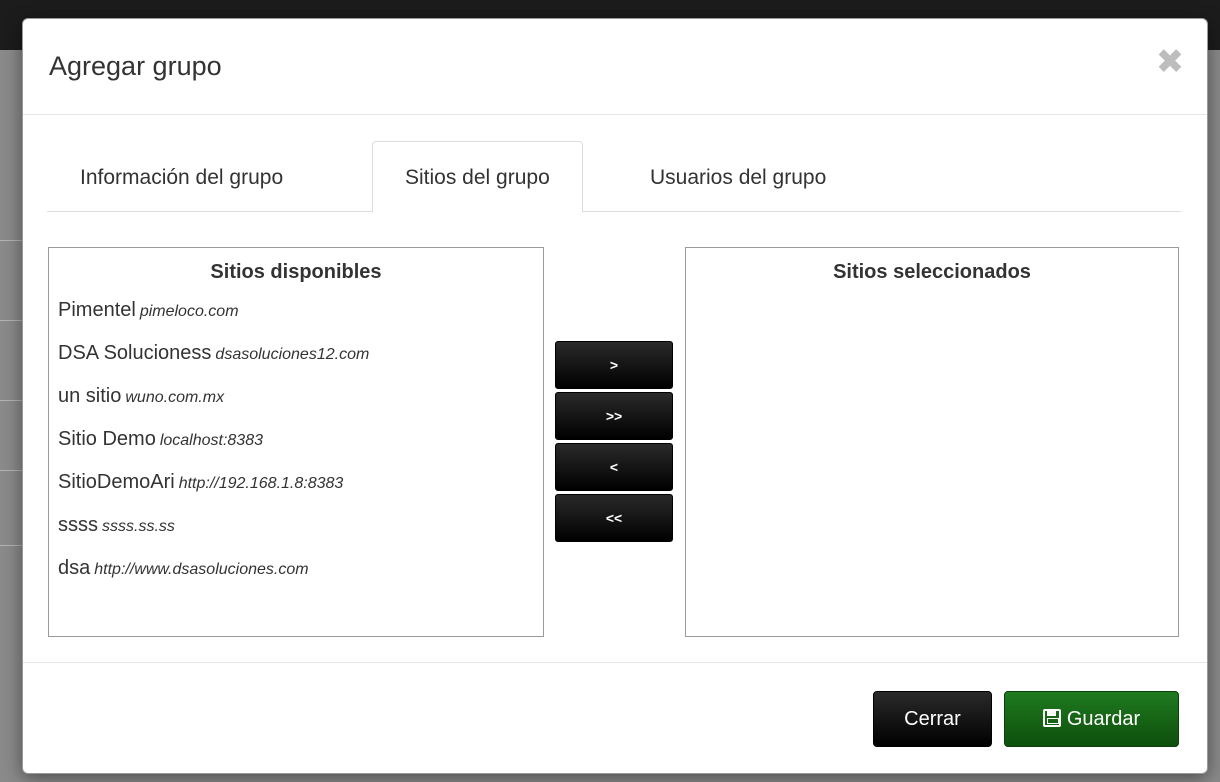 This screenshot has height=782, width=1220. I want to click on tab-group-sites: Sitios del grupo, so click(477, 177).